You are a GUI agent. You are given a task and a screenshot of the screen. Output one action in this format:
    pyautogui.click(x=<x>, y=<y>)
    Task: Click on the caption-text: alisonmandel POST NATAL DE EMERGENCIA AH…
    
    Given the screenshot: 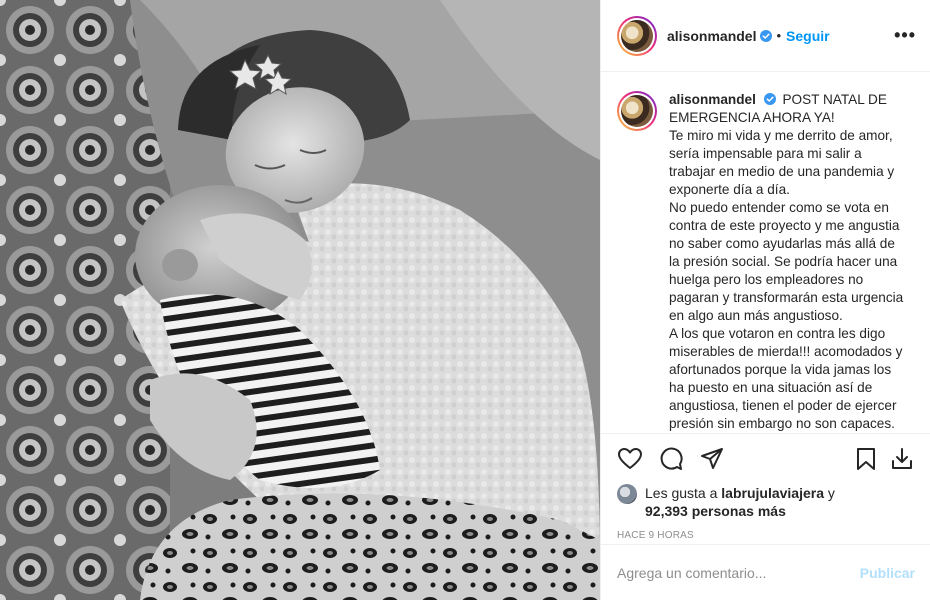 What is the action you would take?
    pyautogui.click(x=789, y=262)
    